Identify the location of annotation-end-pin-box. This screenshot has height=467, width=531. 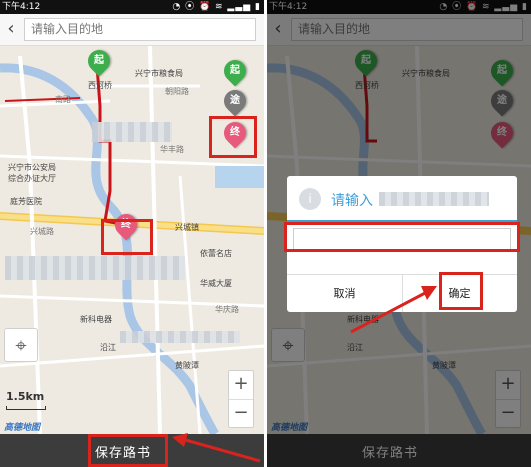
(127, 237).